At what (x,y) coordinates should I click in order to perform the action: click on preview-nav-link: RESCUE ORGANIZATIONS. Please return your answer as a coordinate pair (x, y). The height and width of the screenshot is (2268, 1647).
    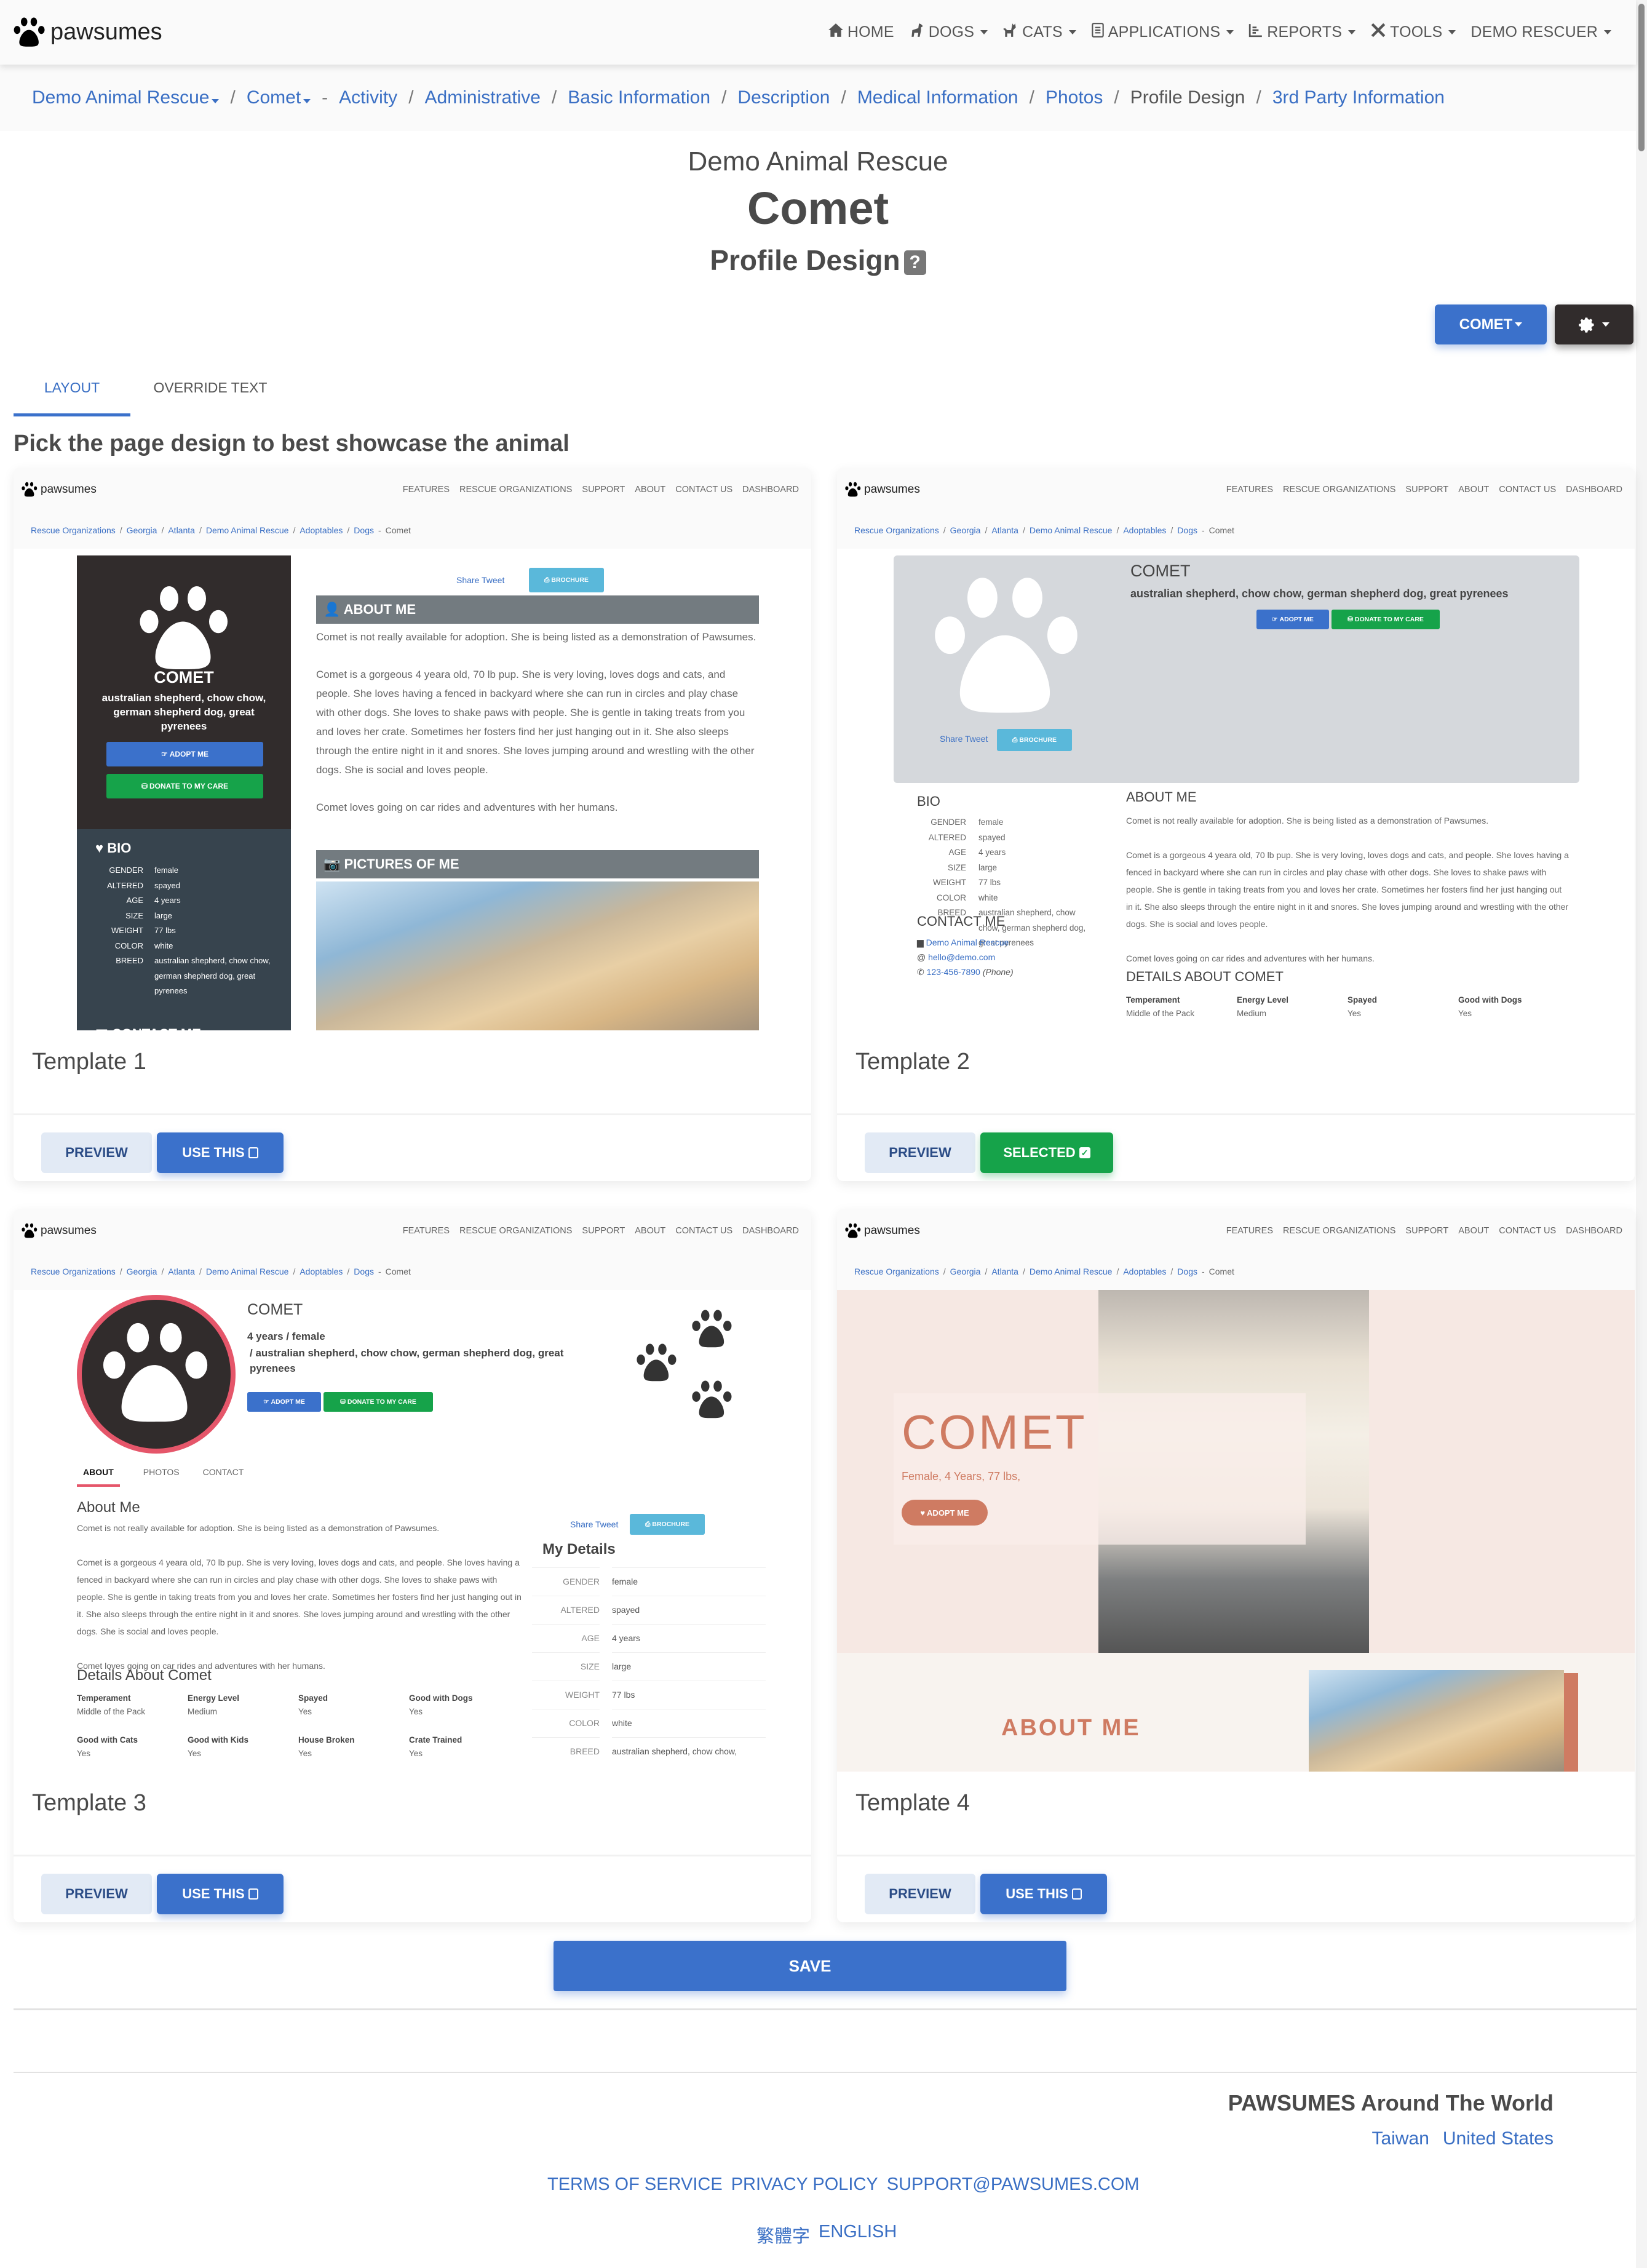
    Looking at the image, I should click on (516, 490).